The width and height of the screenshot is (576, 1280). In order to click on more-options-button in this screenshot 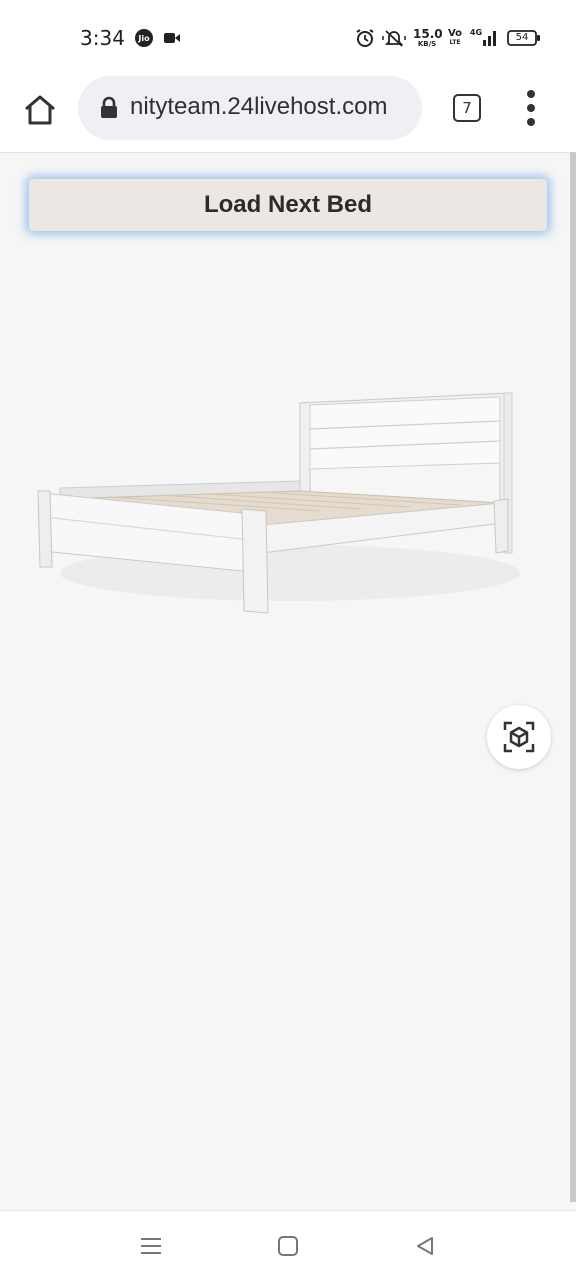, I will do `click(531, 108)`.